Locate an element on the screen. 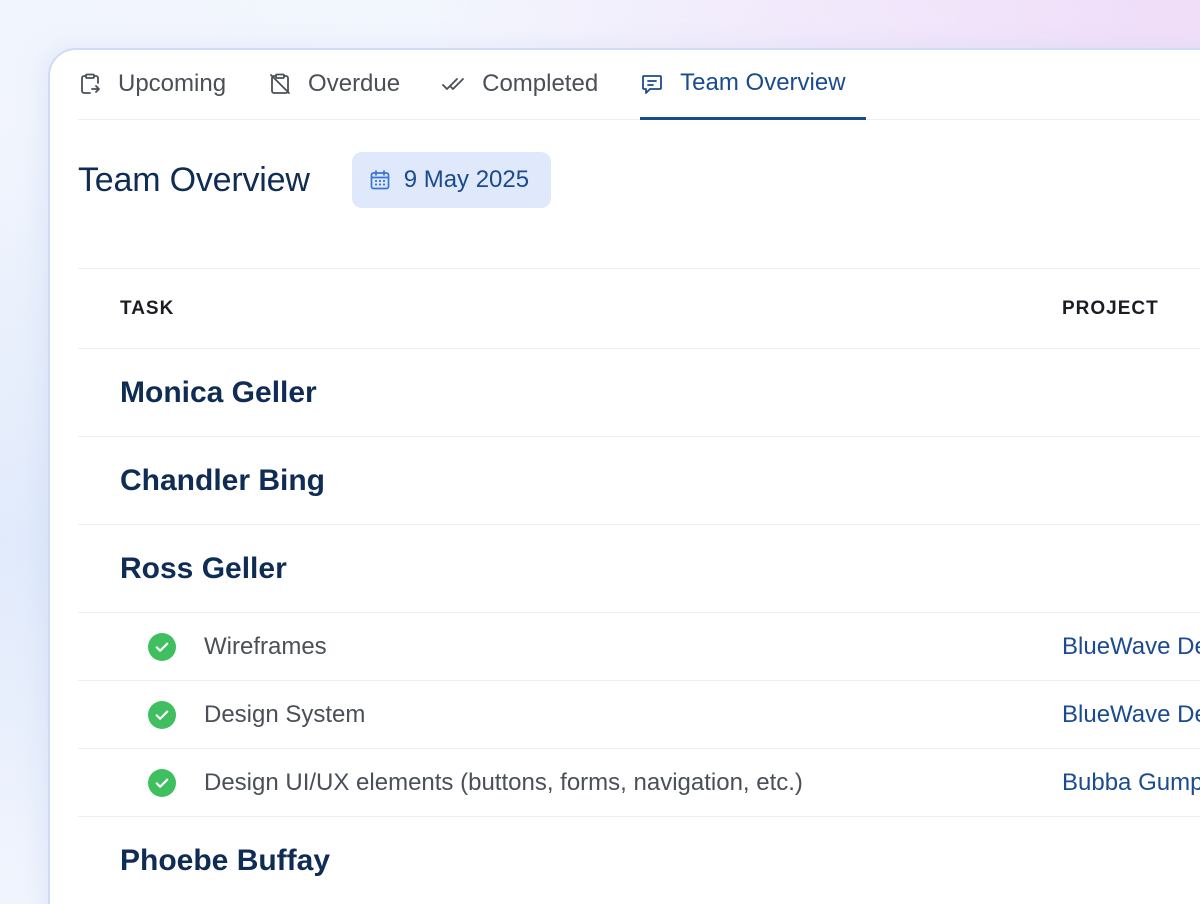  page-title: Team Overview is located at coordinates (194, 179).